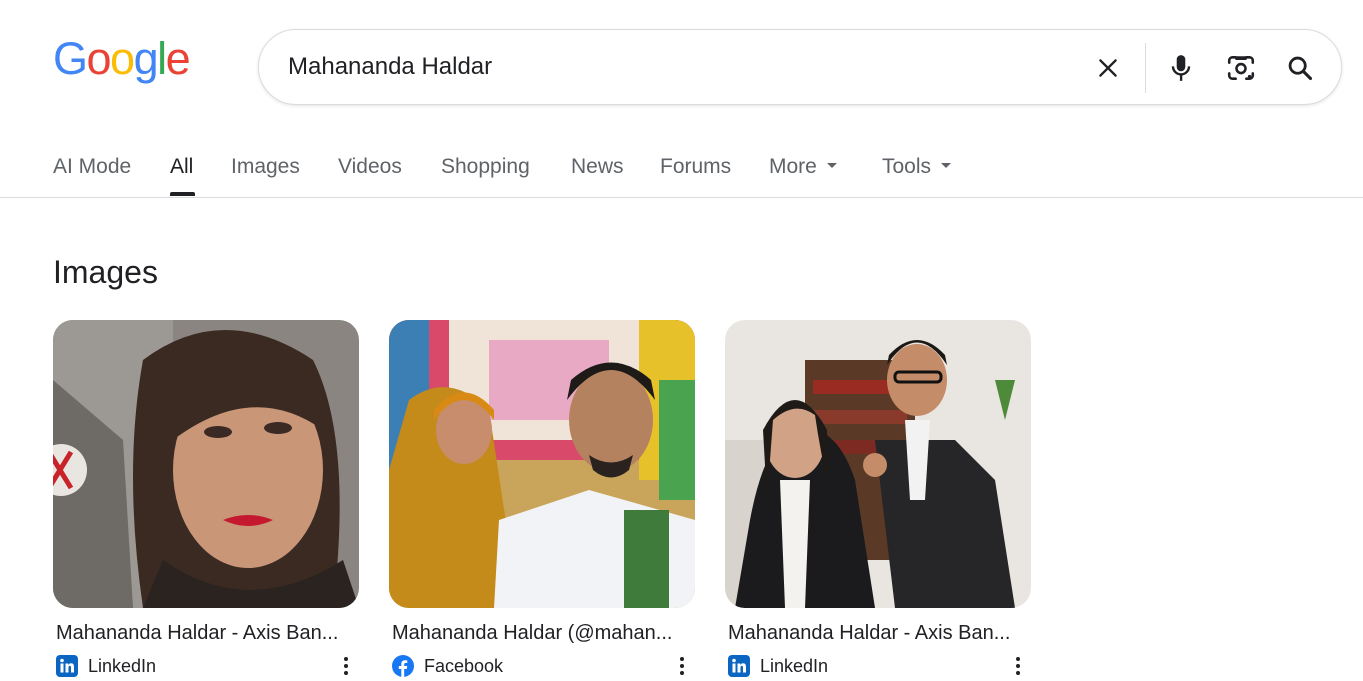 The height and width of the screenshot is (681, 1363). I want to click on couple-photo-image, so click(542, 464).